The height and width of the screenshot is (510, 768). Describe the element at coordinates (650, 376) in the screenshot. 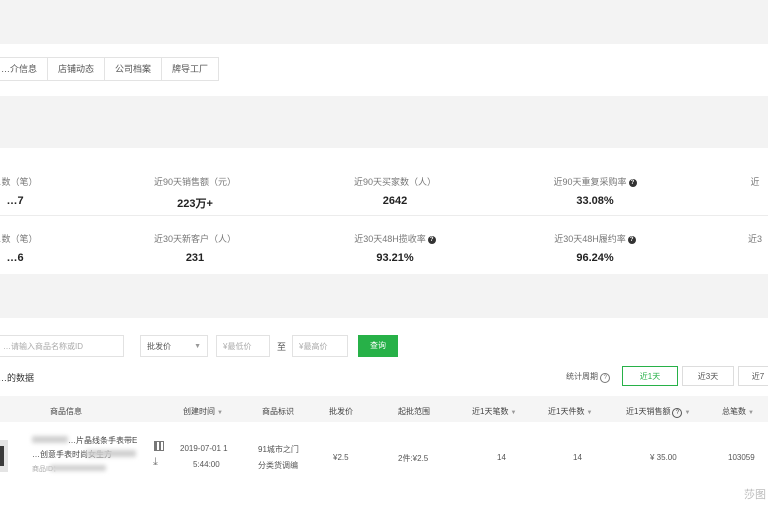

I see `period-1d-button: 近1天` at that location.